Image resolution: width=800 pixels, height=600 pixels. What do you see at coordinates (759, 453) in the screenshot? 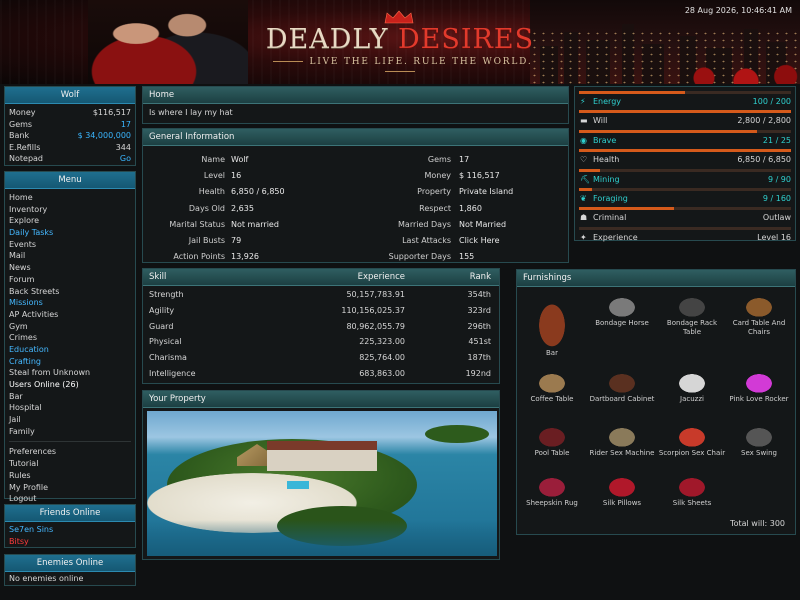
I see `furnishing-name: Sex Swing` at bounding box center [759, 453].